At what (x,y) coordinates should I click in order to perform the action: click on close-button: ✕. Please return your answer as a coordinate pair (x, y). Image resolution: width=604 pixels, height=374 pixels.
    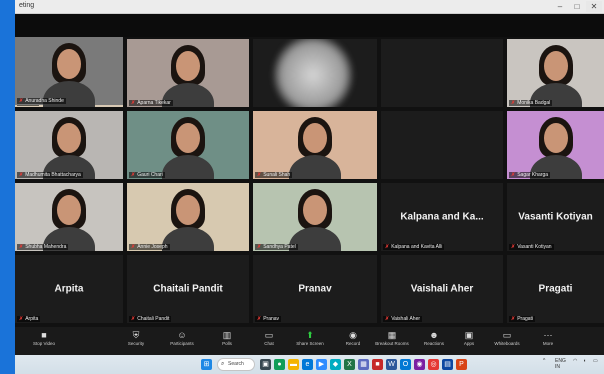
    Looking at the image, I should click on (594, 6).